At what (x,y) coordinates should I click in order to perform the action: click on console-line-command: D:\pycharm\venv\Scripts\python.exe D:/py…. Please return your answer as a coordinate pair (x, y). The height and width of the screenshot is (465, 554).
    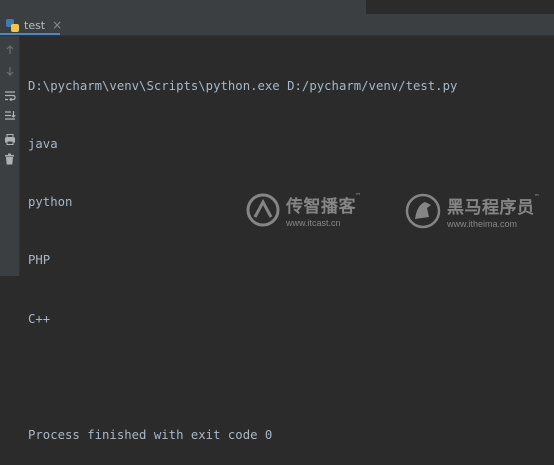
    Looking at the image, I should click on (243, 85).